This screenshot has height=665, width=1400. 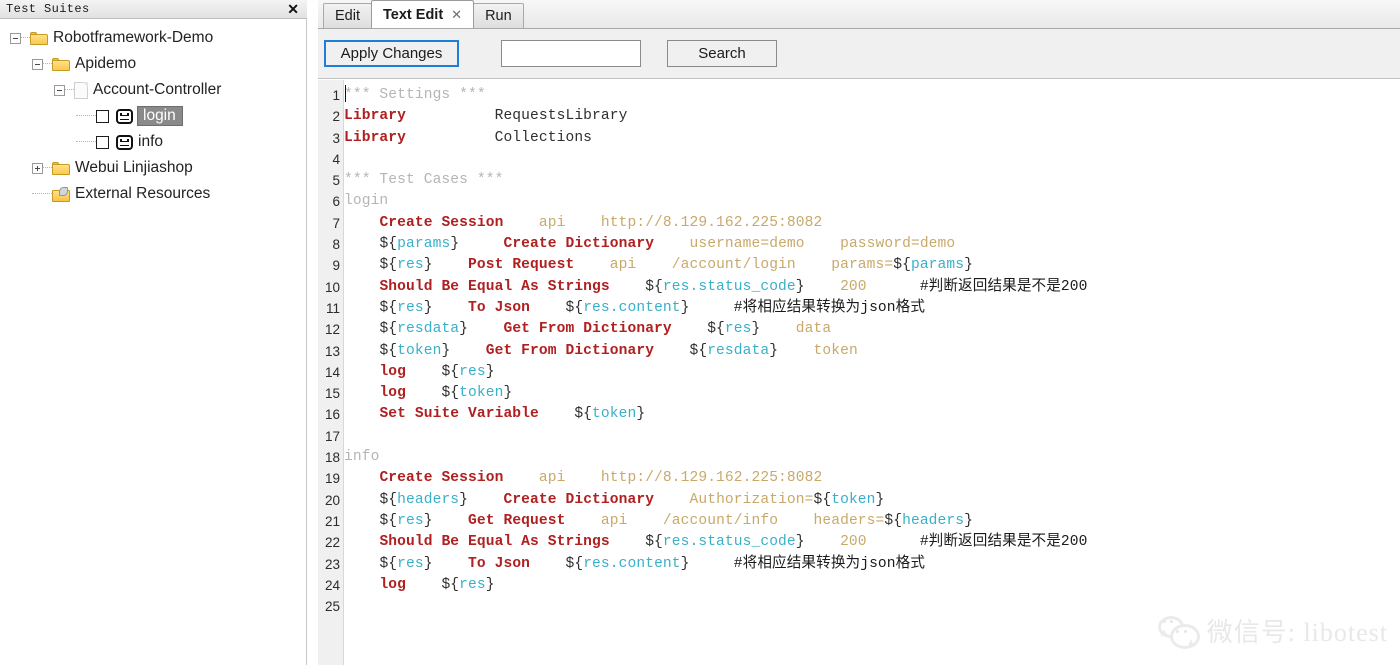 I want to click on tab-run: Run, so click(x=498, y=15).